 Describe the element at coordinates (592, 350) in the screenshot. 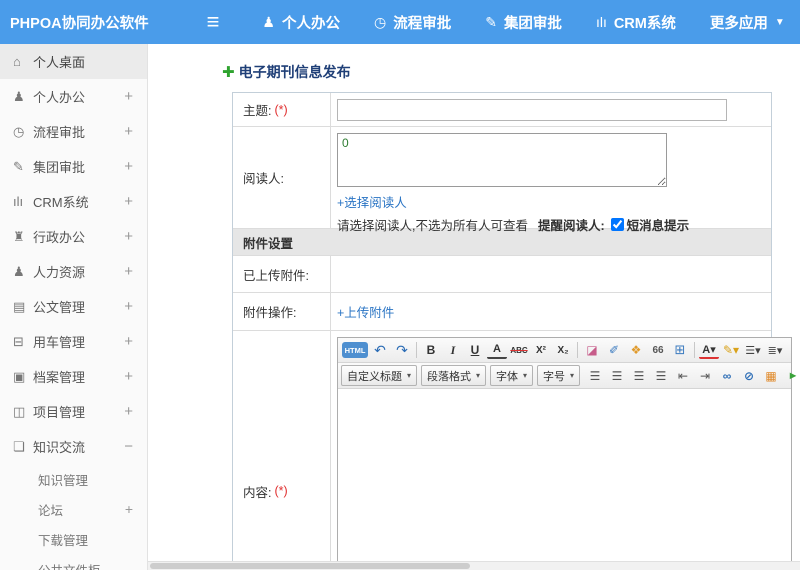

I see `remove-format-button: ◪` at that location.